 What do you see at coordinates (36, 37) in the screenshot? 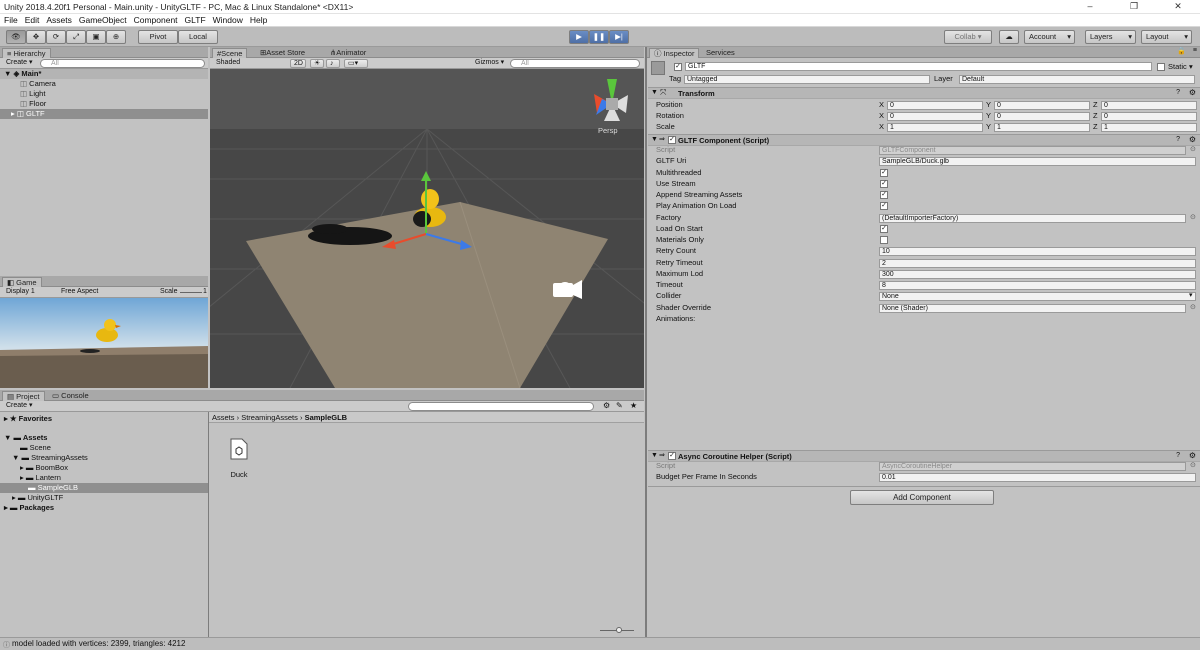
I see `move-tool-button: ✥` at bounding box center [36, 37].